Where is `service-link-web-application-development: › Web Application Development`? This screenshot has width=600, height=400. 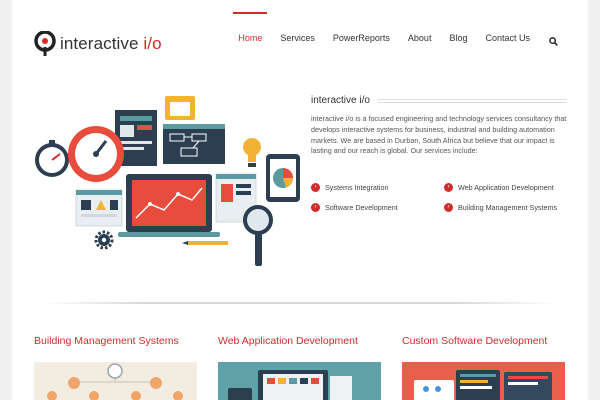 service-link-web-application-development: › Web Application Development is located at coordinates (499, 187).